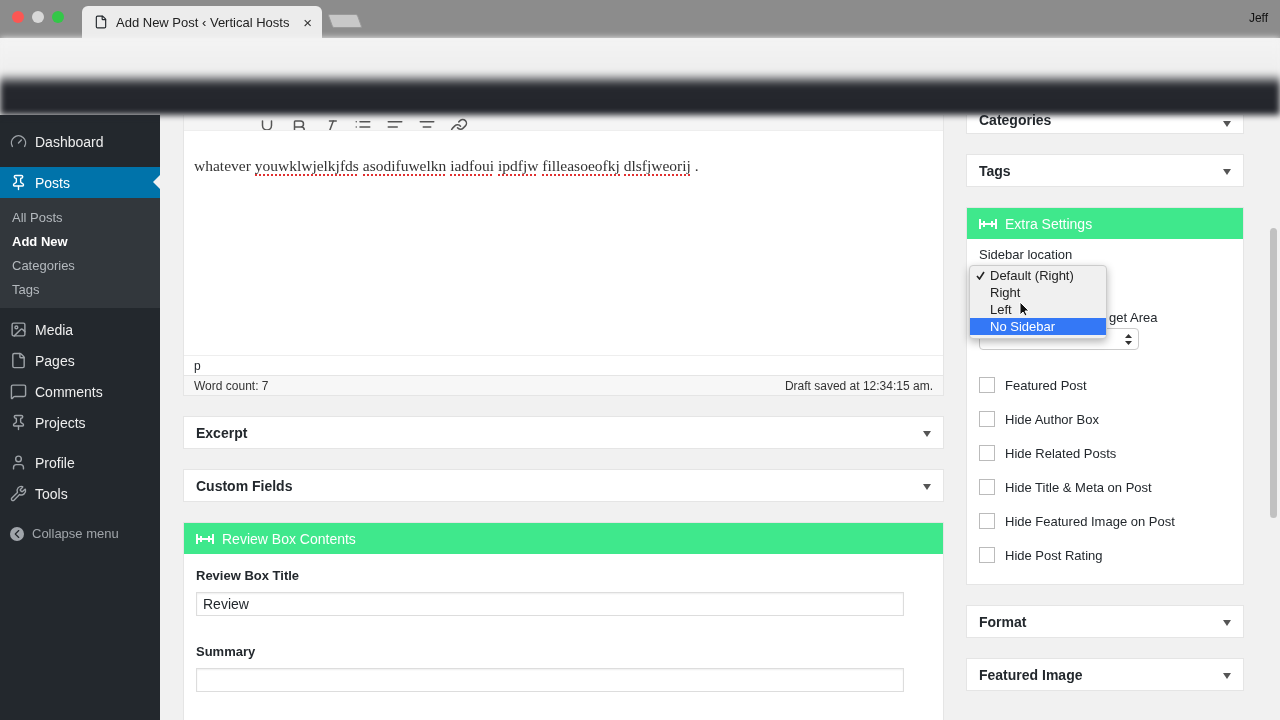 The width and height of the screenshot is (1280, 720). I want to click on menu-option: Right, so click(1038, 292).